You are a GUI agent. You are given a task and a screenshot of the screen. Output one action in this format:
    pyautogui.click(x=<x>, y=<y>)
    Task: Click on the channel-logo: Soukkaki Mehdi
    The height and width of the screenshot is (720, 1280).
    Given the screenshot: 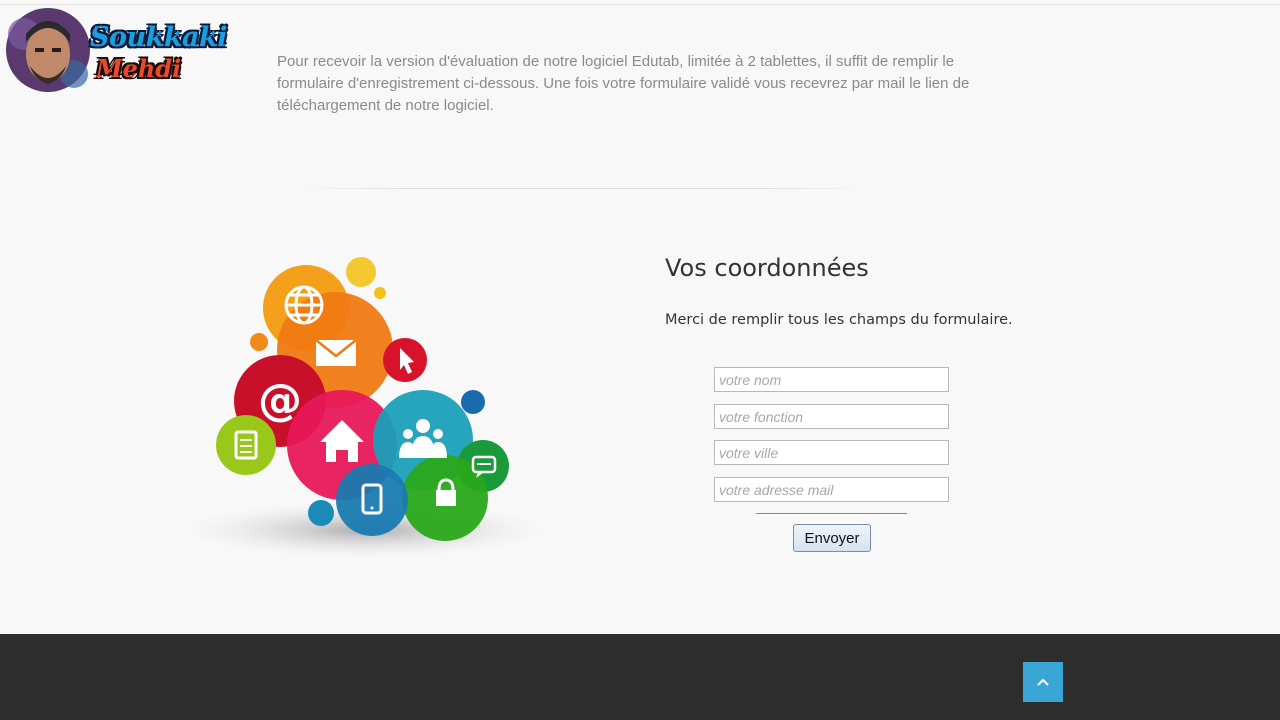 What is the action you would take?
    pyautogui.click(x=114, y=50)
    